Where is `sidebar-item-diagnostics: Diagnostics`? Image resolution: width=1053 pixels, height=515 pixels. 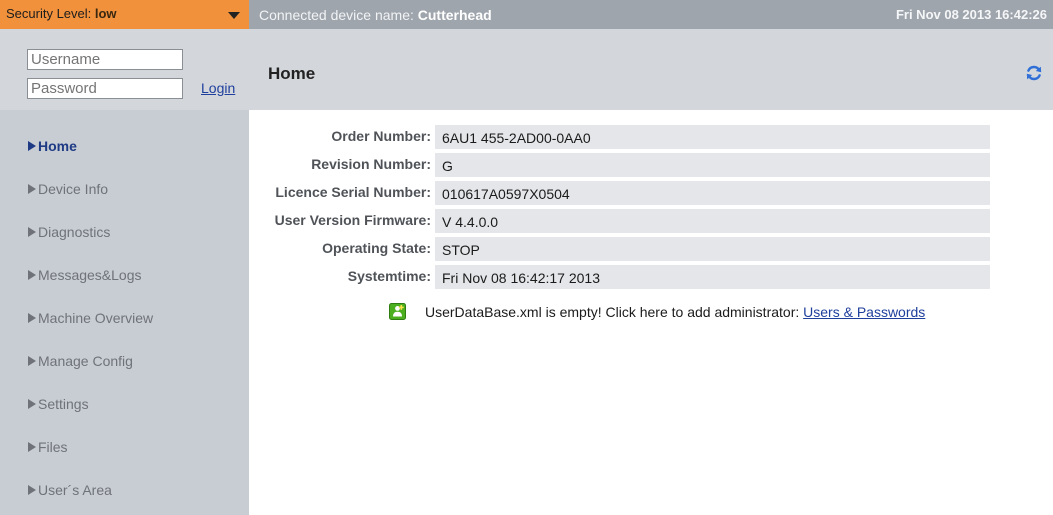 sidebar-item-diagnostics: Diagnostics is located at coordinates (124, 232).